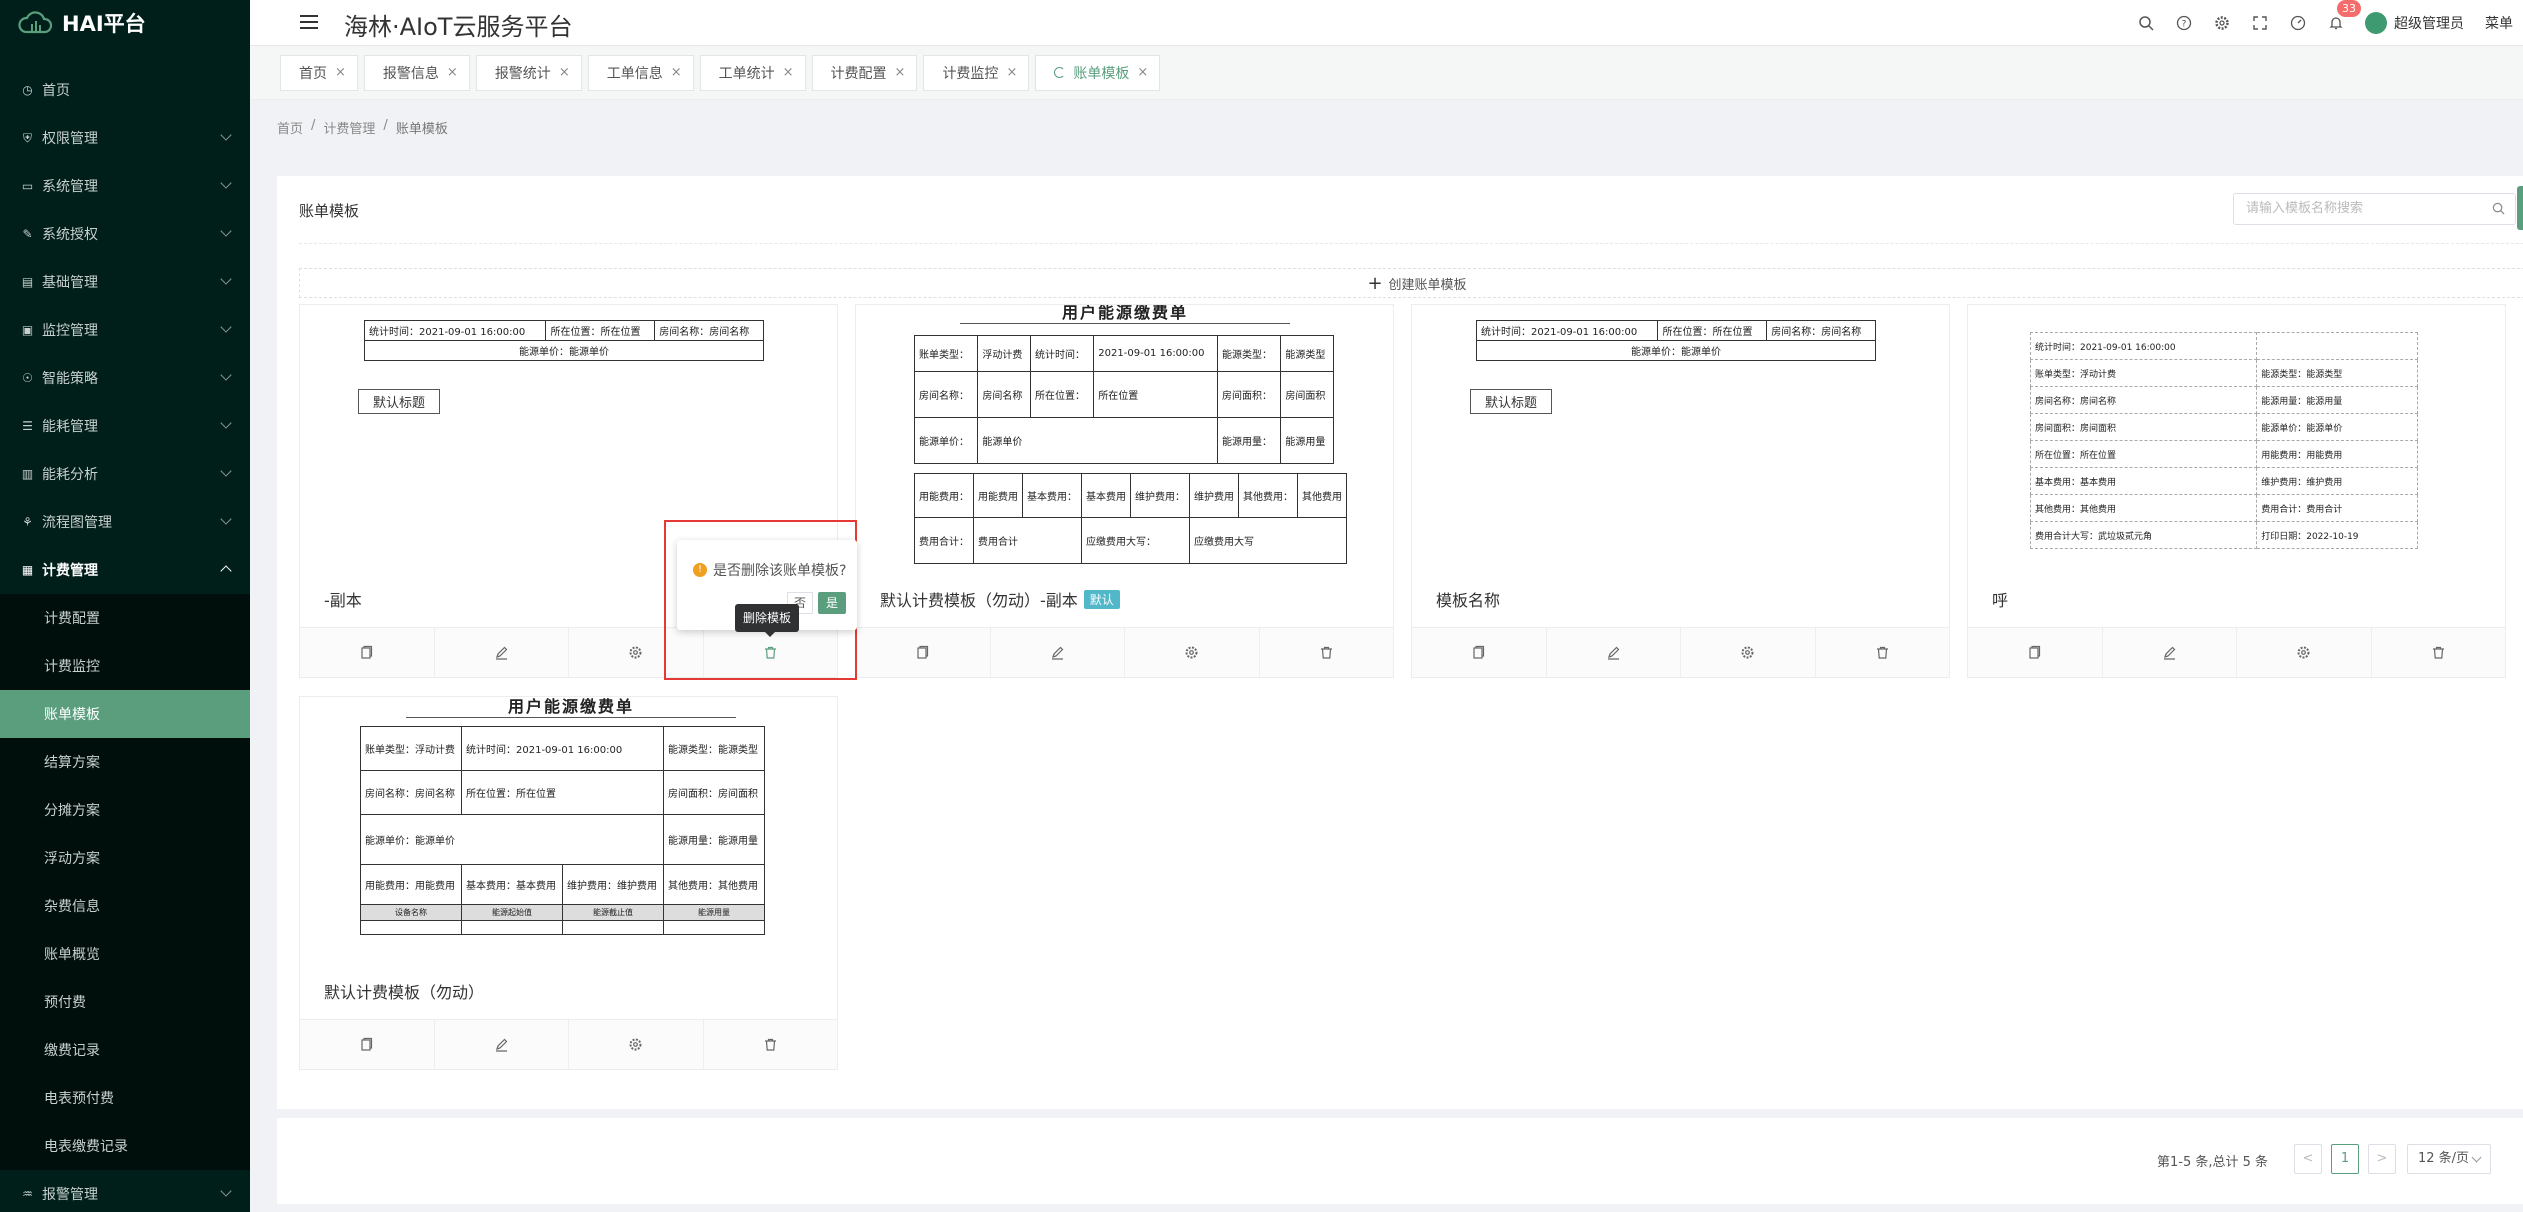 This screenshot has height=1212, width=2523. Describe the element at coordinates (864, 72) in the screenshot. I see `tab-billing-config: 计费配置 ×` at that location.